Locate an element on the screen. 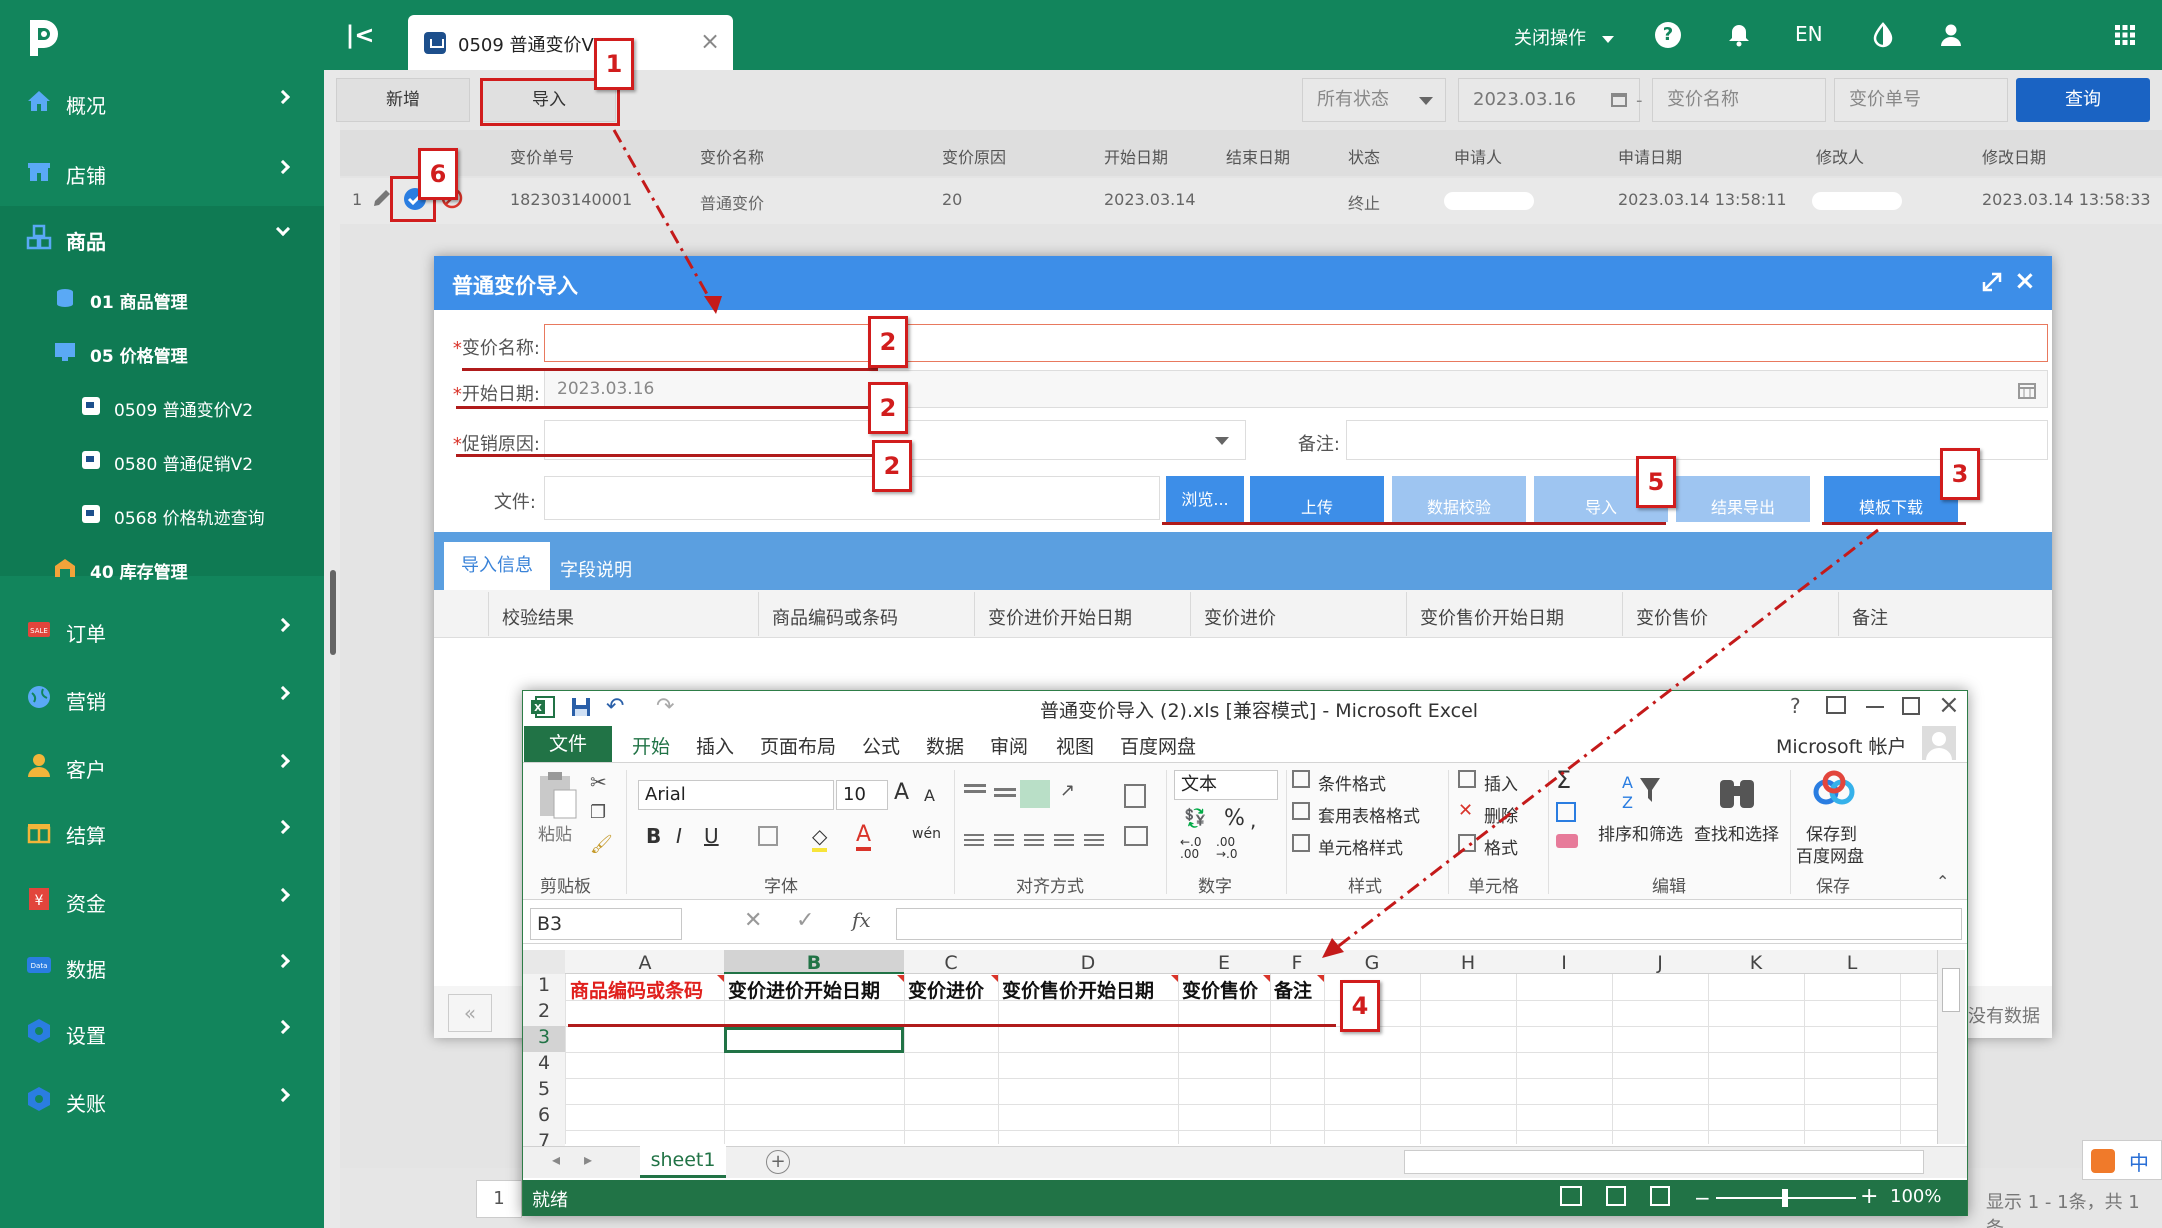 This screenshot has height=1228, width=2162. sidebar-sub-inventory: 40 库存管理 is located at coordinates (162, 569).